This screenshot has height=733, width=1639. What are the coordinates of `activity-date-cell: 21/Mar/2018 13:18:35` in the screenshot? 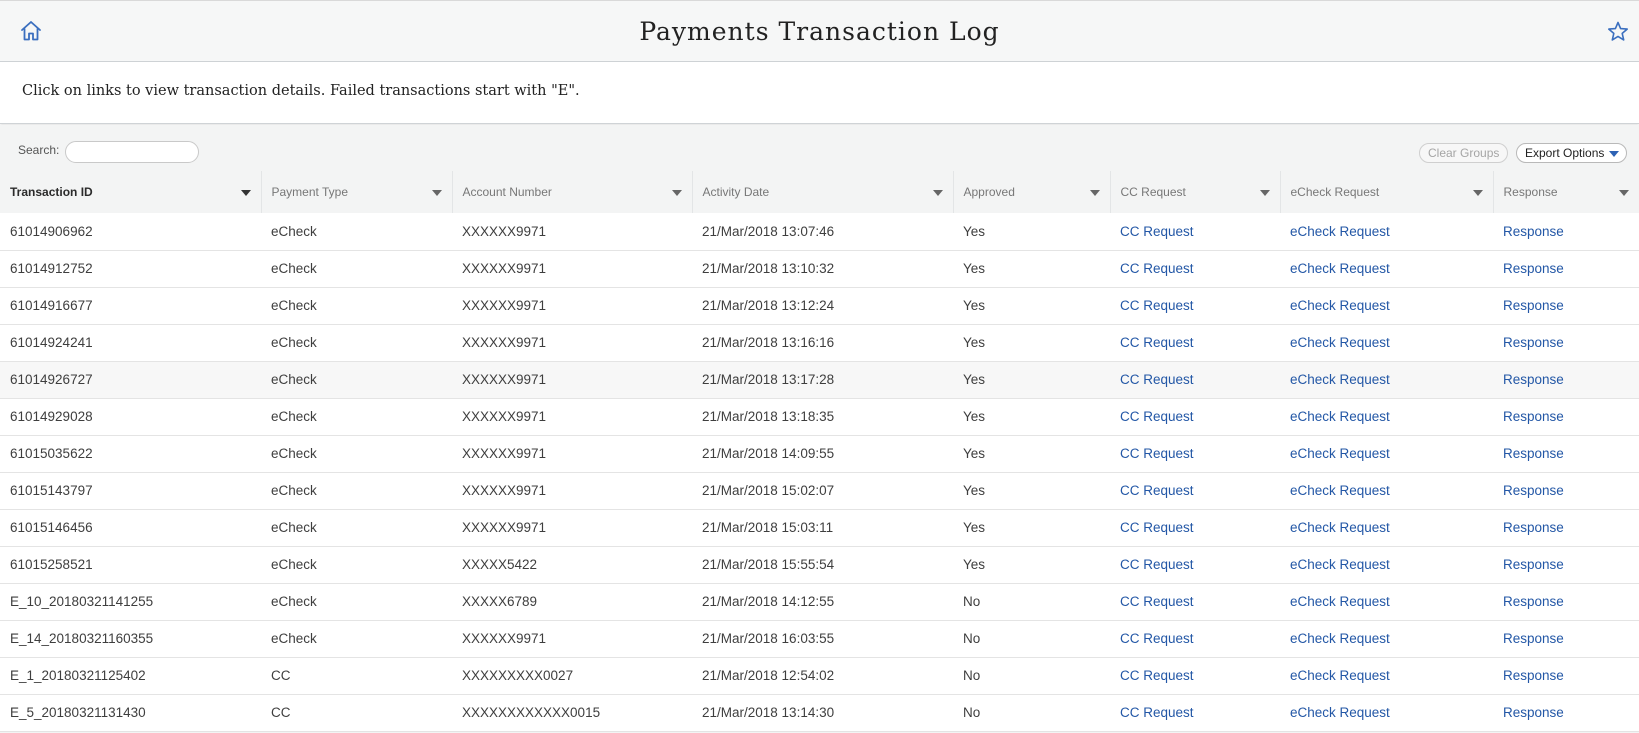 It's located at (822, 417).